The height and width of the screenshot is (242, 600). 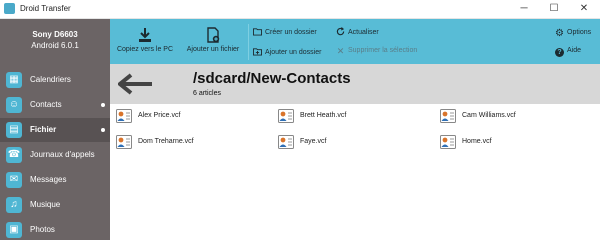 I want to click on file-item: Cam Williams.vcf, so click(x=515, y=116).